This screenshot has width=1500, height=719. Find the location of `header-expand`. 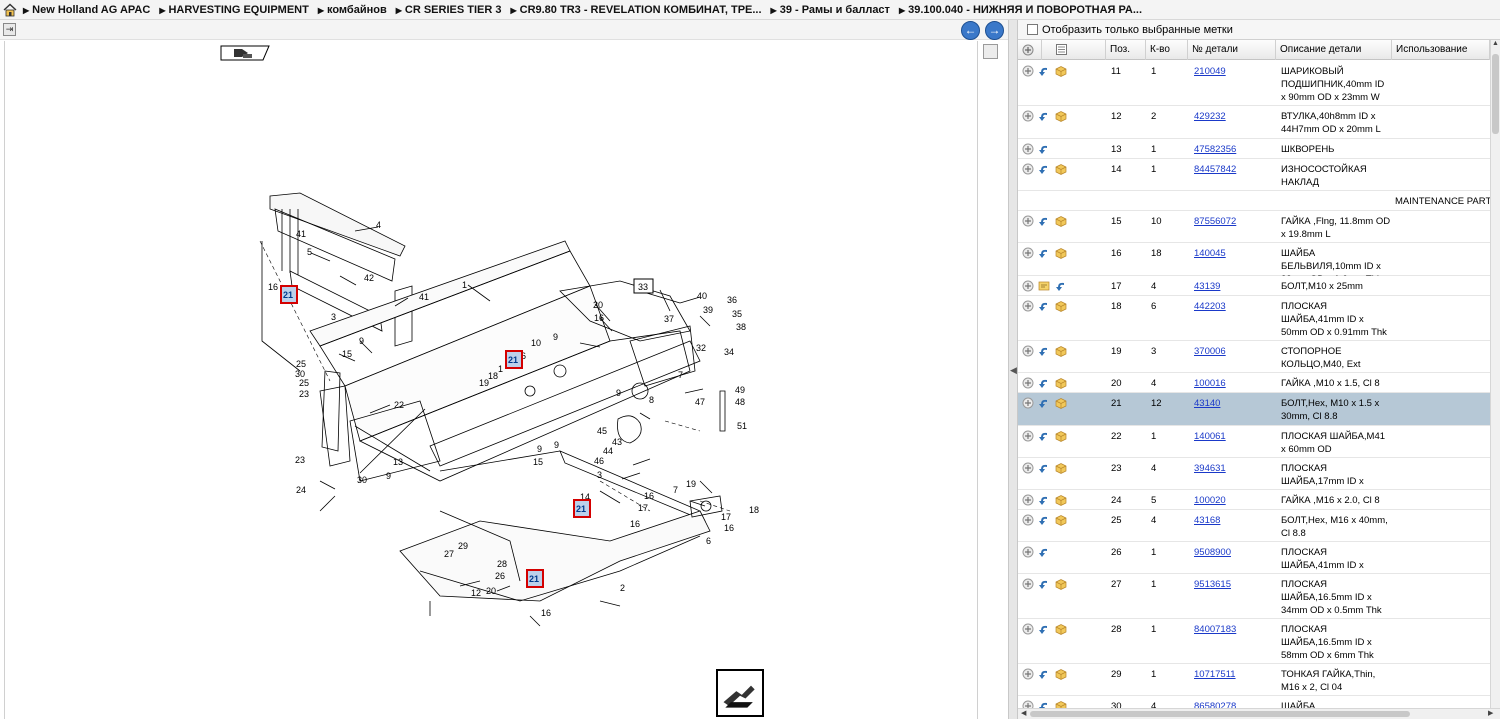

header-expand is located at coordinates (1030, 50).